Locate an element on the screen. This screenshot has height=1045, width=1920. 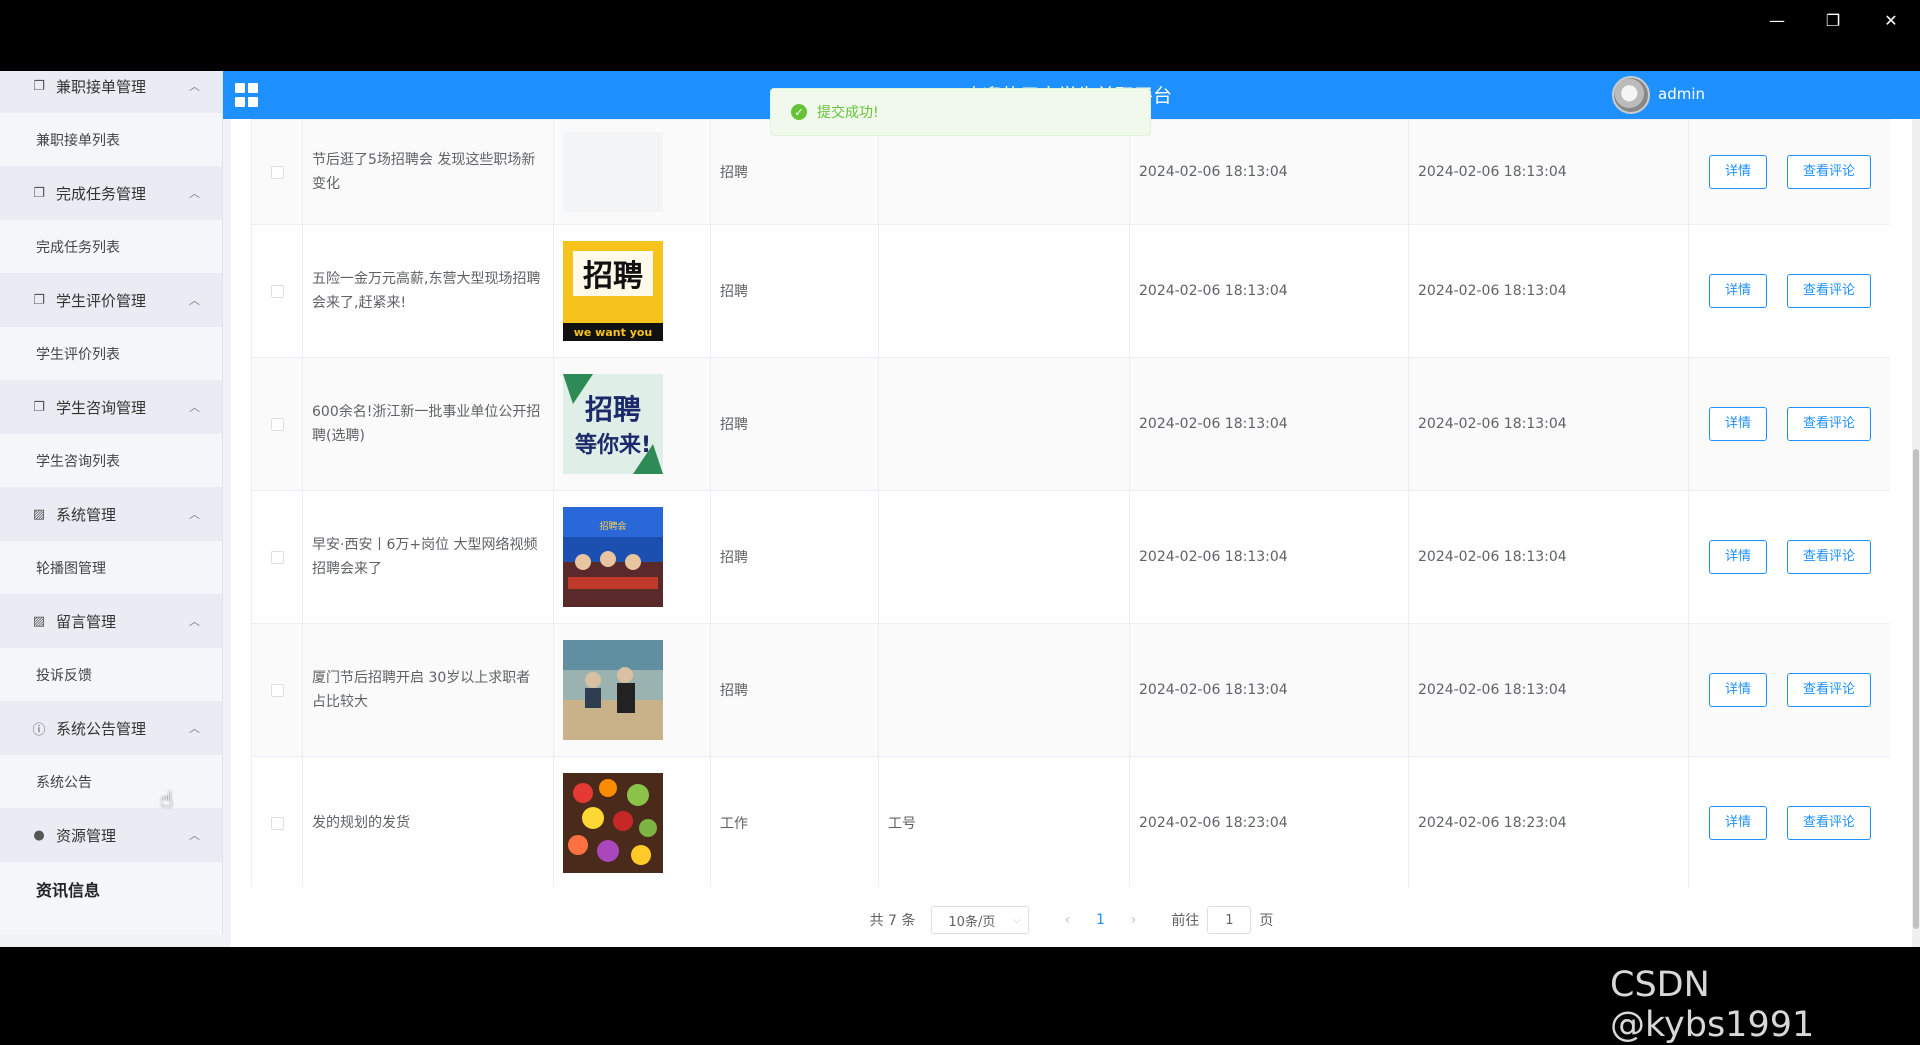
prev-page-icon: ‹ is located at coordinates (1067, 920).